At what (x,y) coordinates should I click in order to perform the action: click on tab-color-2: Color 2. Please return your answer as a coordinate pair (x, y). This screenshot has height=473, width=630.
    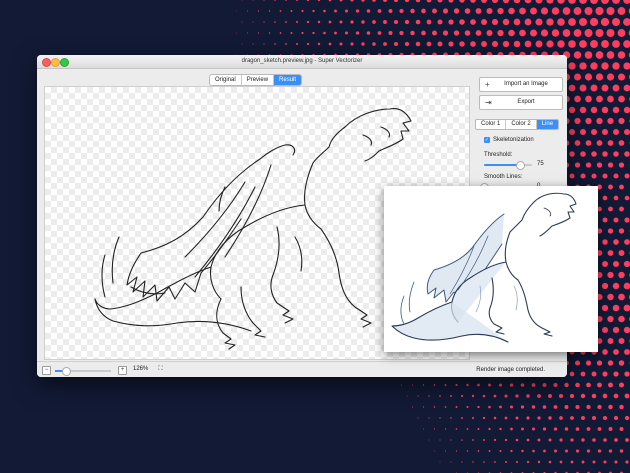
    Looking at the image, I should click on (521, 124).